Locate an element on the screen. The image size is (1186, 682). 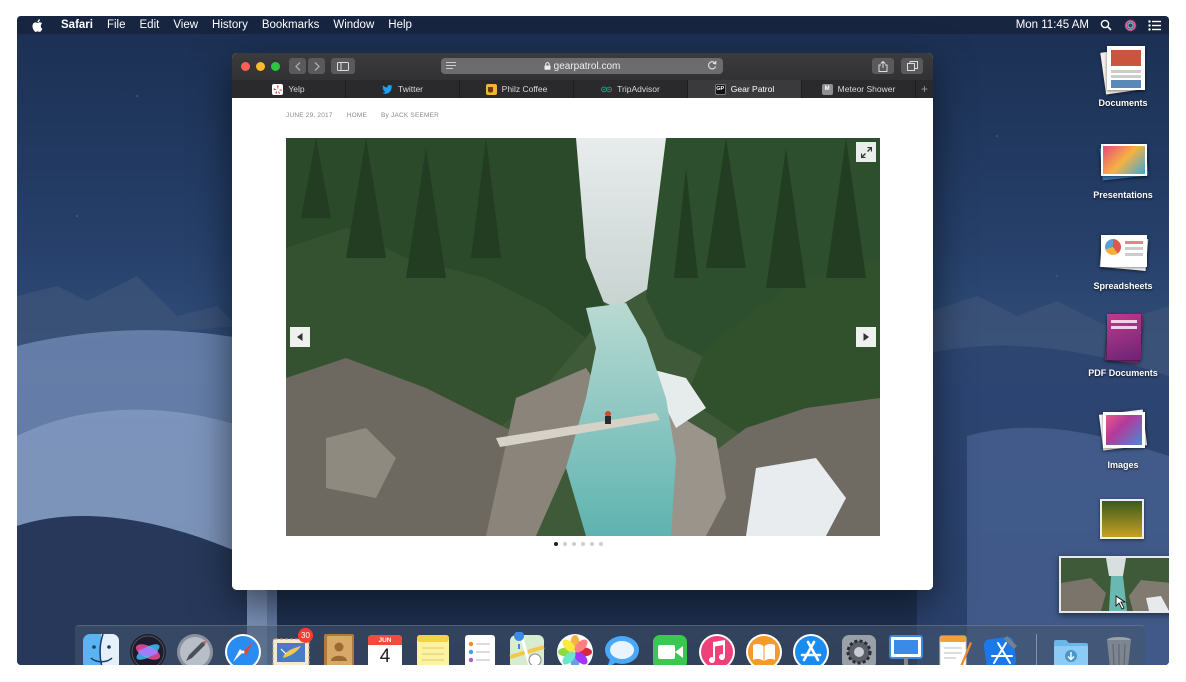
tab-gear-patrol: GP Gear Patrol is located at coordinates (745, 89).